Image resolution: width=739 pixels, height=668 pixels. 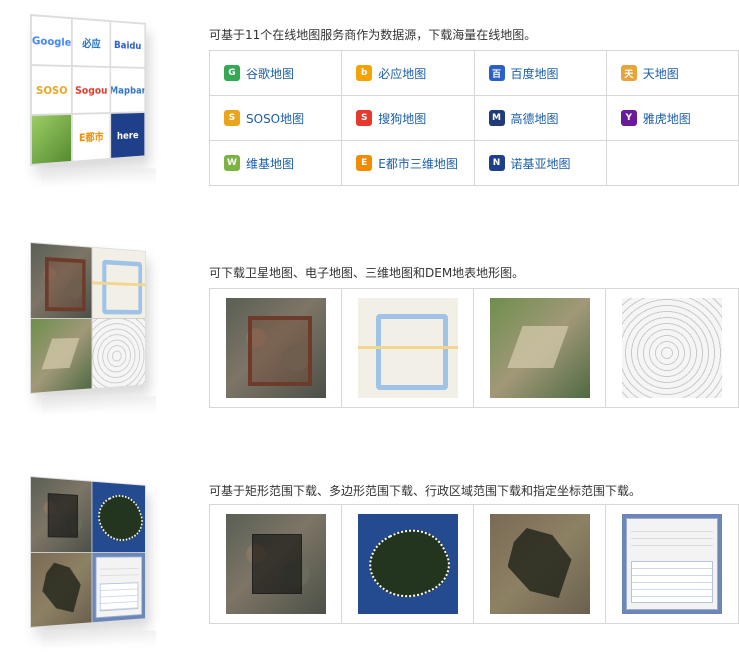 What do you see at coordinates (232, 73) in the screenshot?
I see `google-maps-icon: G` at bounding box center [232, 73].